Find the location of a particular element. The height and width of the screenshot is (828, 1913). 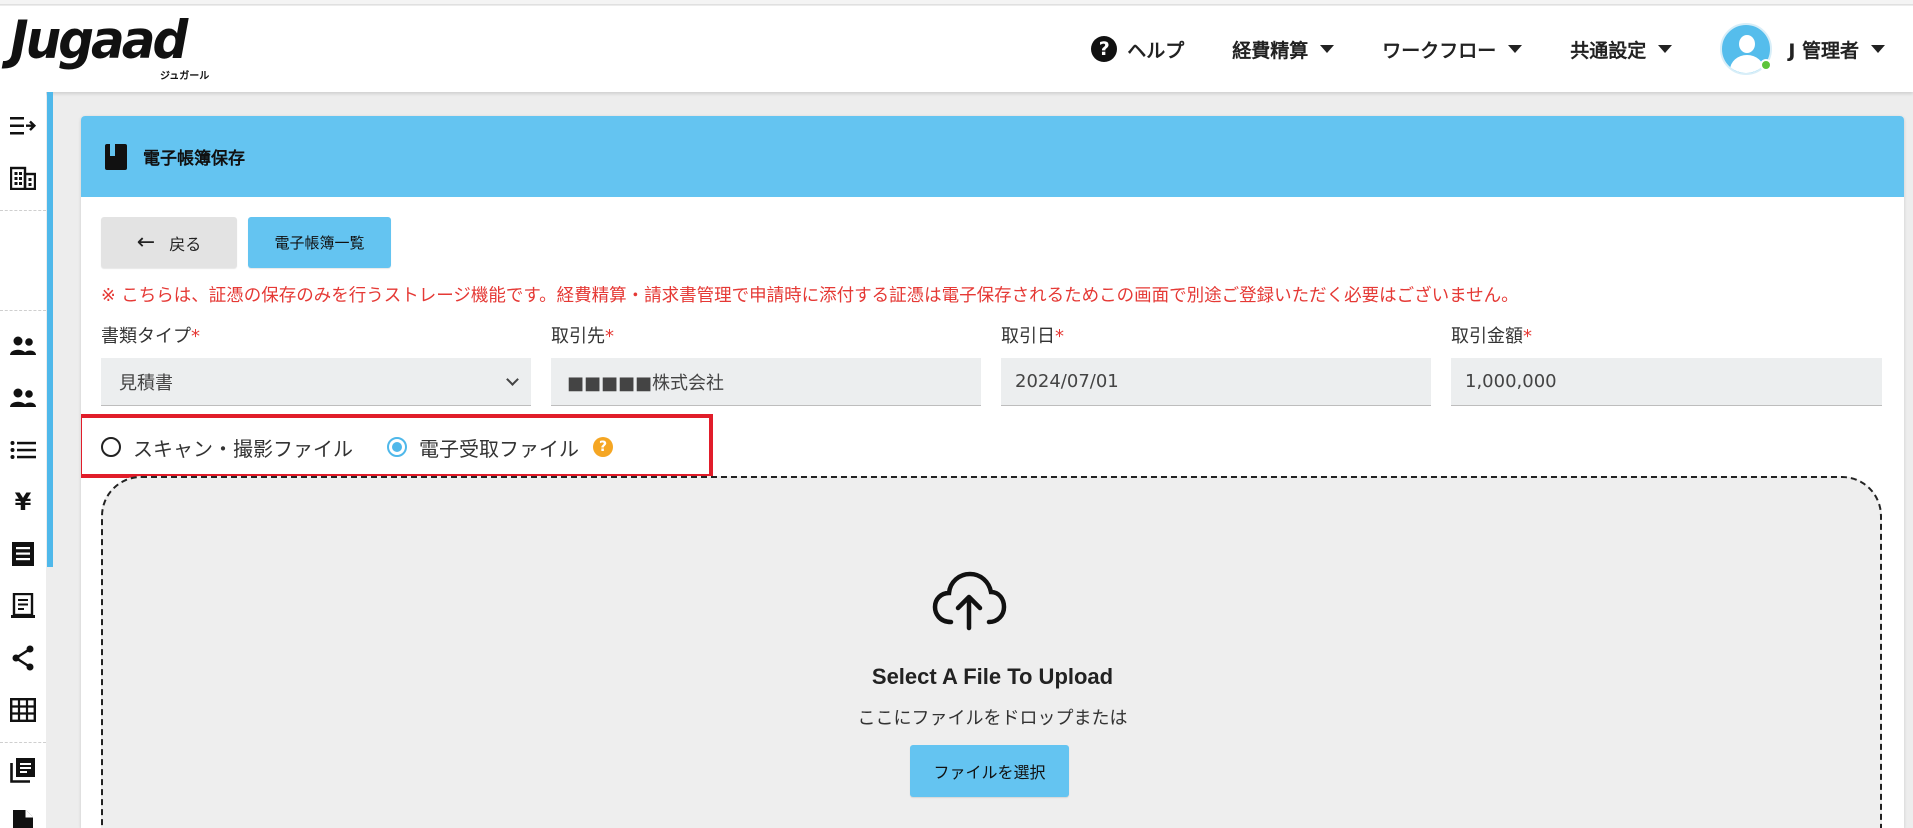

window-top-border is located at coordinates (956, 2).